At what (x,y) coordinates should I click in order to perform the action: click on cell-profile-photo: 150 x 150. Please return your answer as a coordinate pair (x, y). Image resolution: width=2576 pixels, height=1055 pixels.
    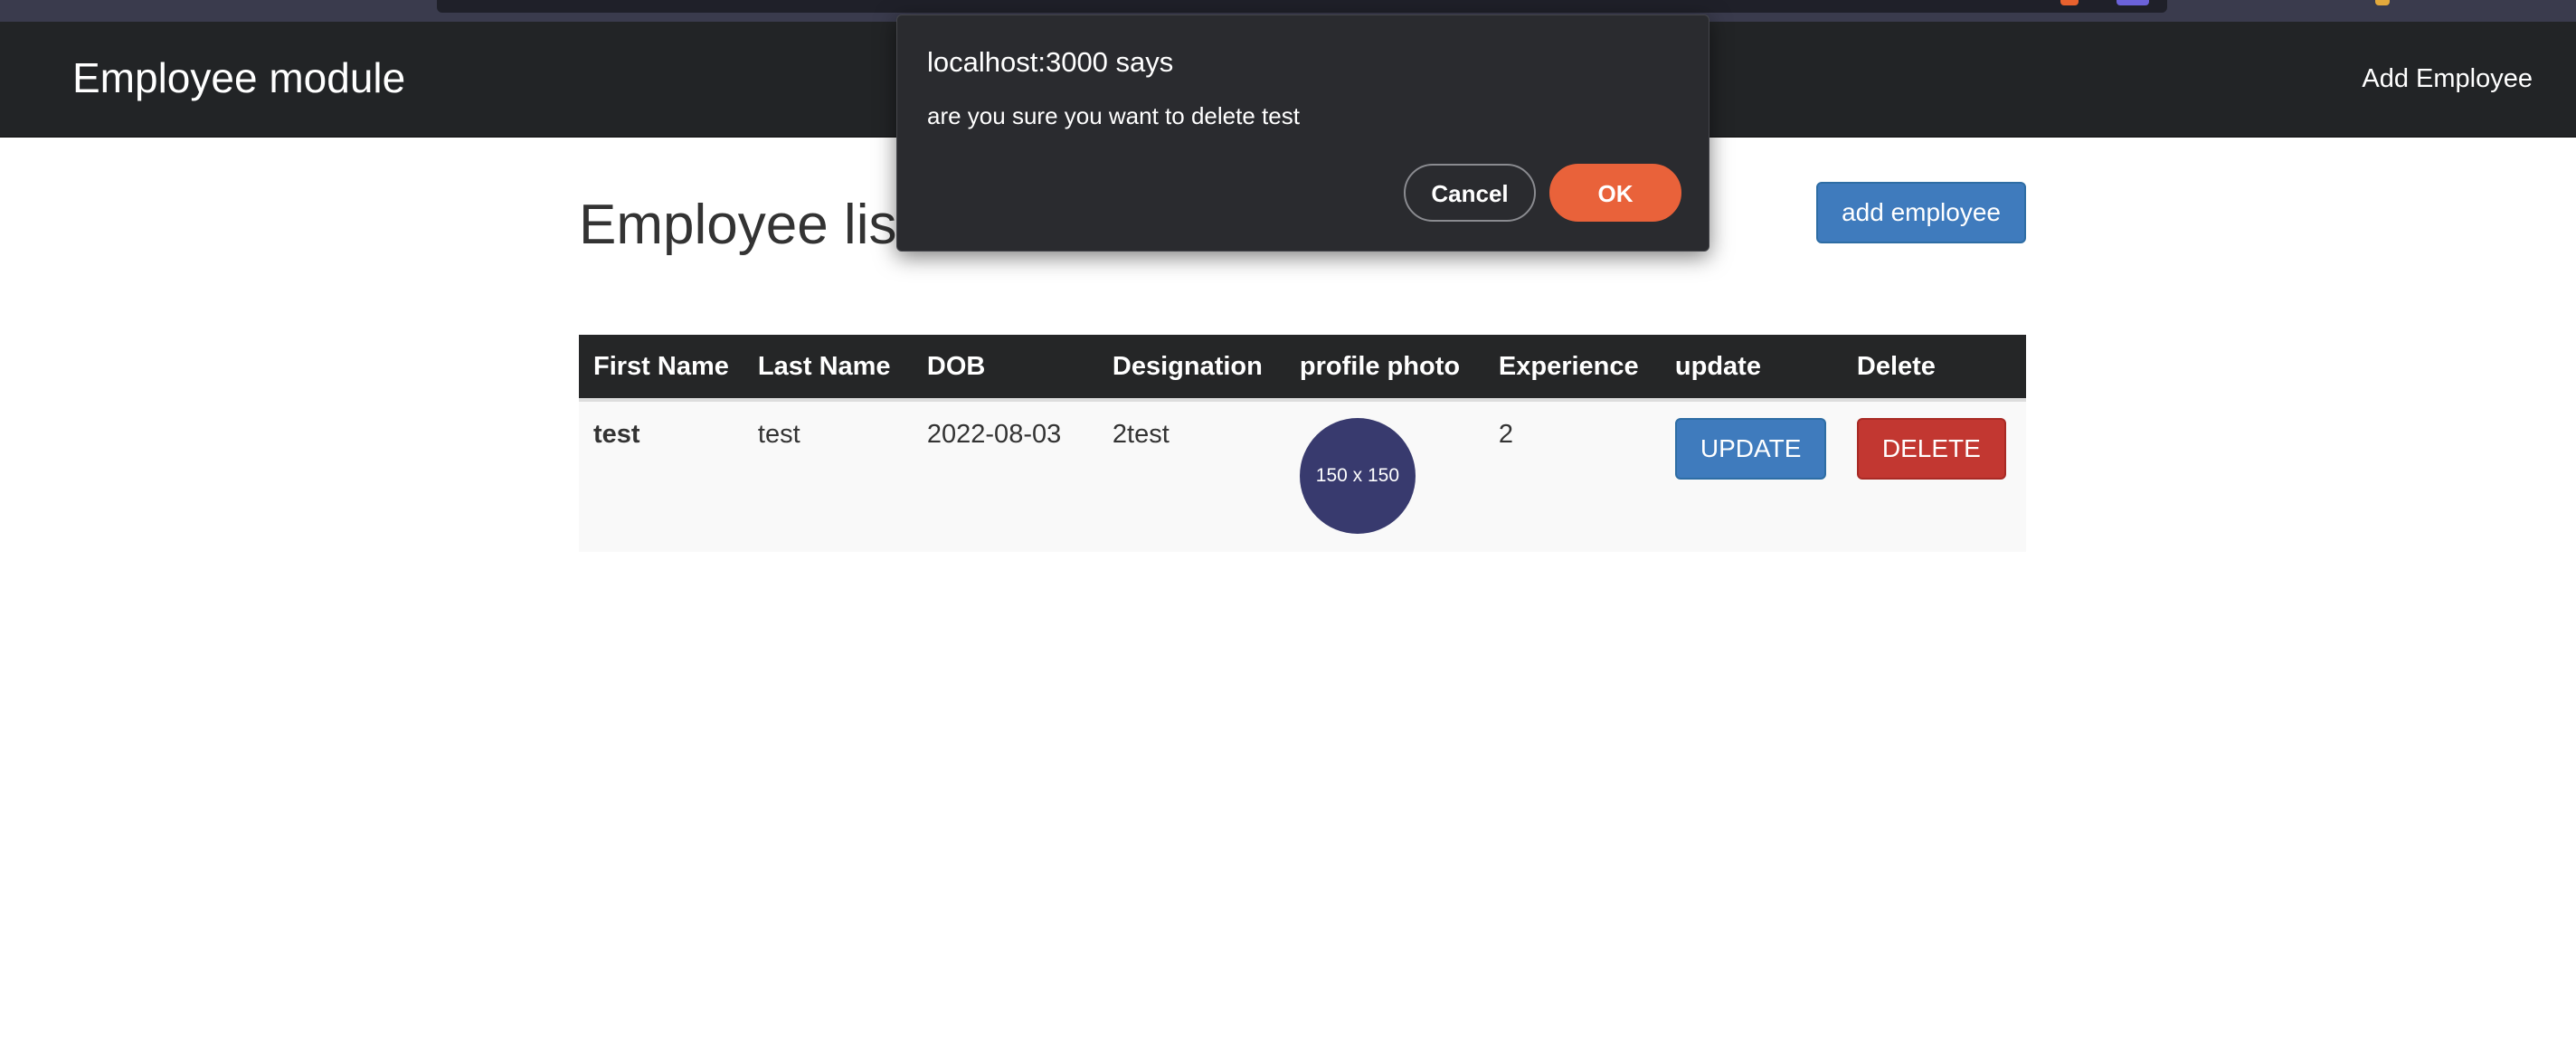
    Looking at the image, I should click on (1385, 476).